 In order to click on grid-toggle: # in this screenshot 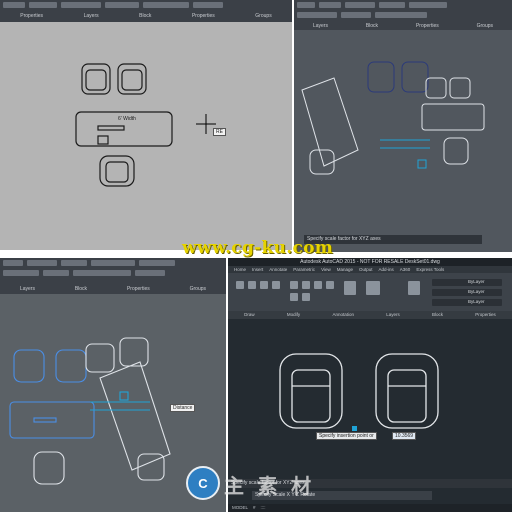, I will do `click(254, 508)`.